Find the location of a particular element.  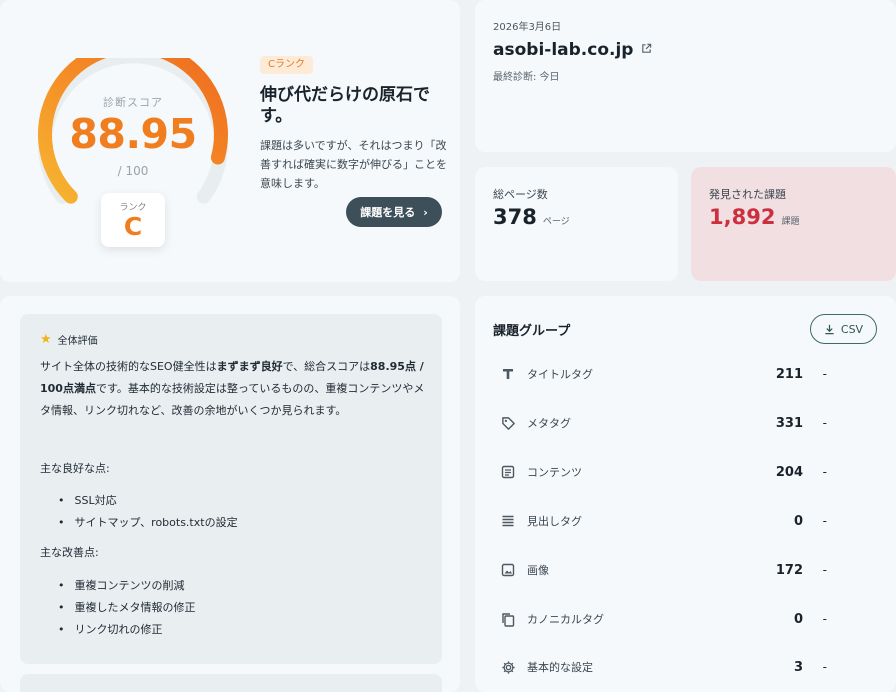

chevron-right-icon: › is located at coordinates (425, 212).